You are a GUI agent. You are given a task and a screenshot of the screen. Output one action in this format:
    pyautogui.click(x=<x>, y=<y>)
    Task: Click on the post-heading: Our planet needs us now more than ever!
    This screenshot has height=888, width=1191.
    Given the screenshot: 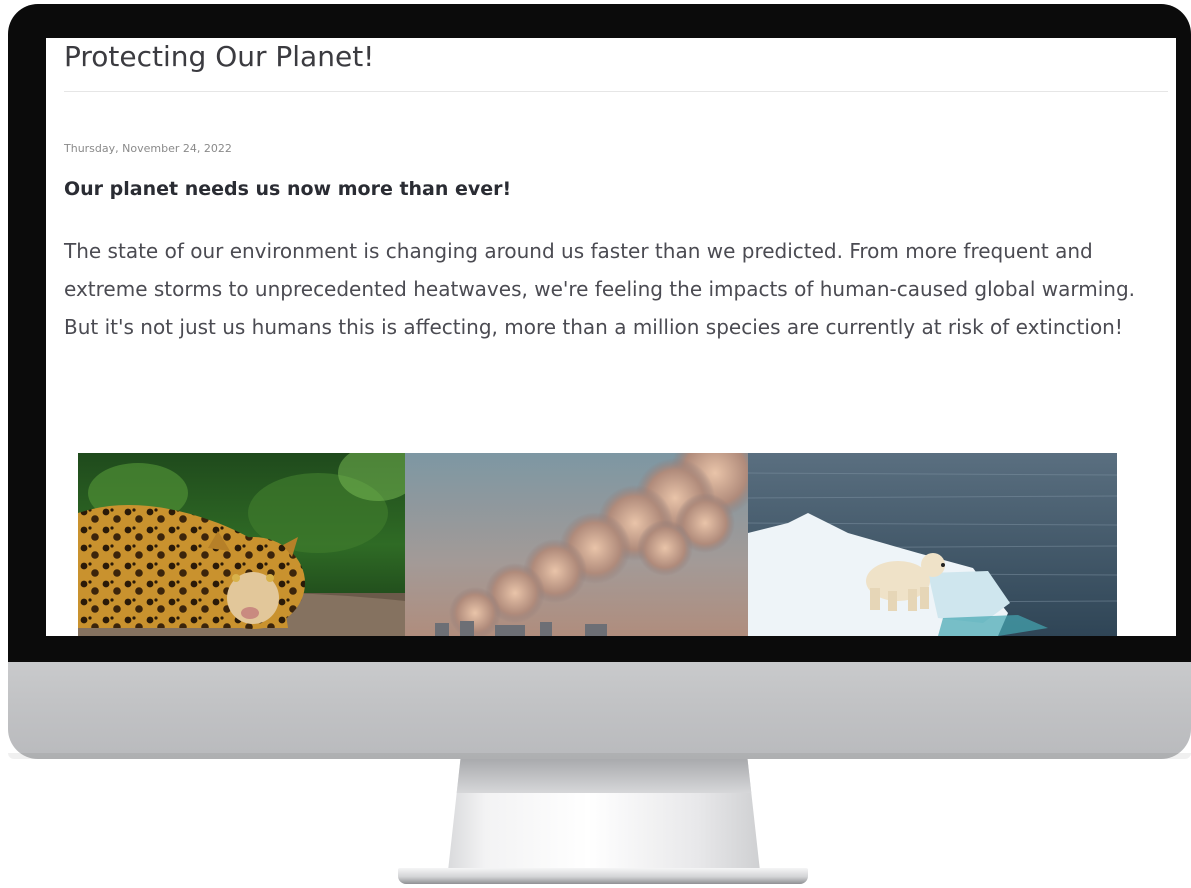 What is the action you would take?
    pyautogui.click(x=287, y=189)
    